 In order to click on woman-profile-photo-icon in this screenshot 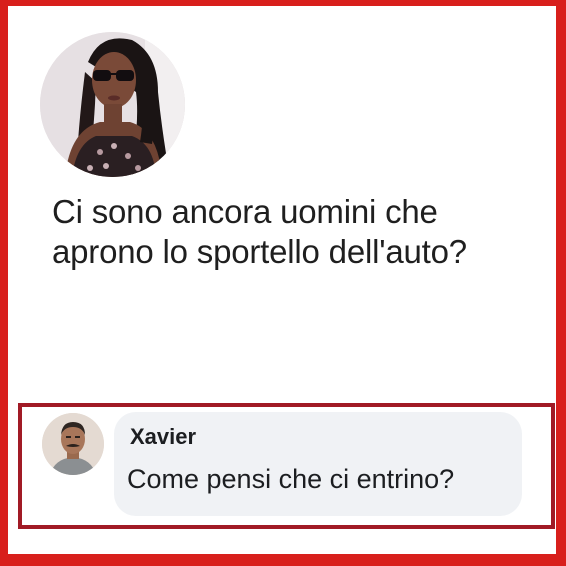, I will do `click(112, 104)`.